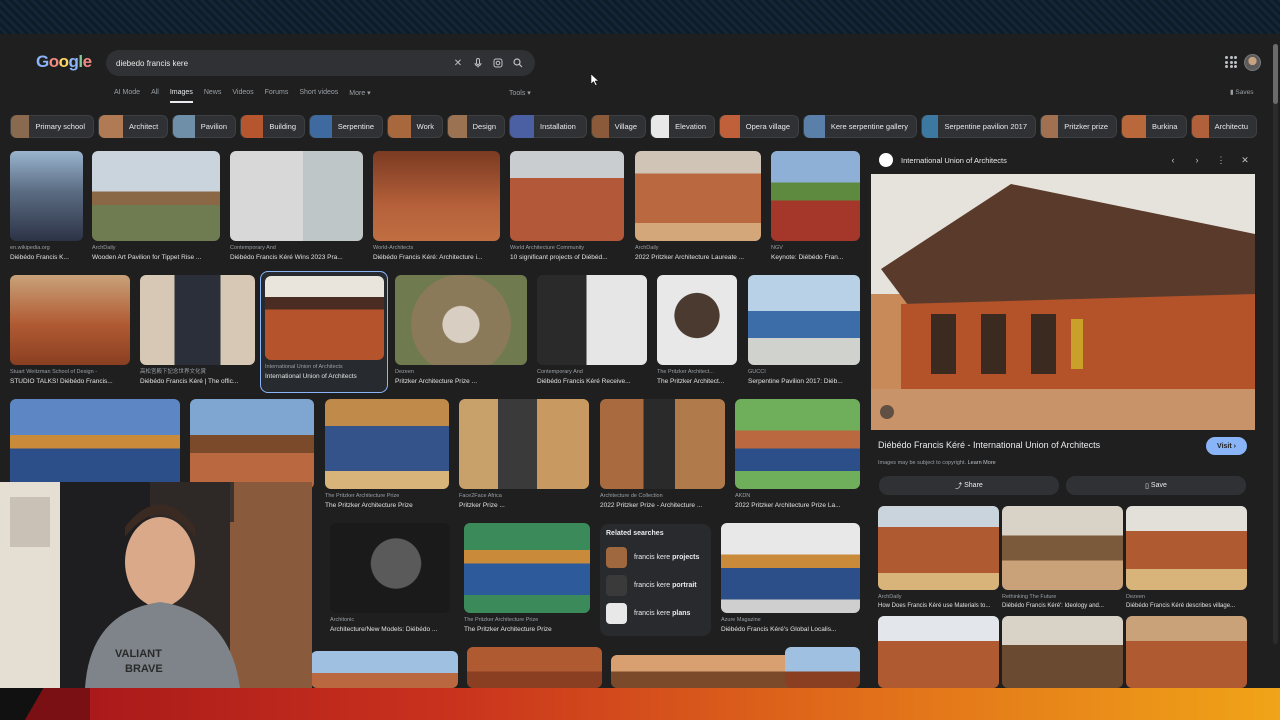  I want to click on visit-button: Visit ›, so click(1226, 446).